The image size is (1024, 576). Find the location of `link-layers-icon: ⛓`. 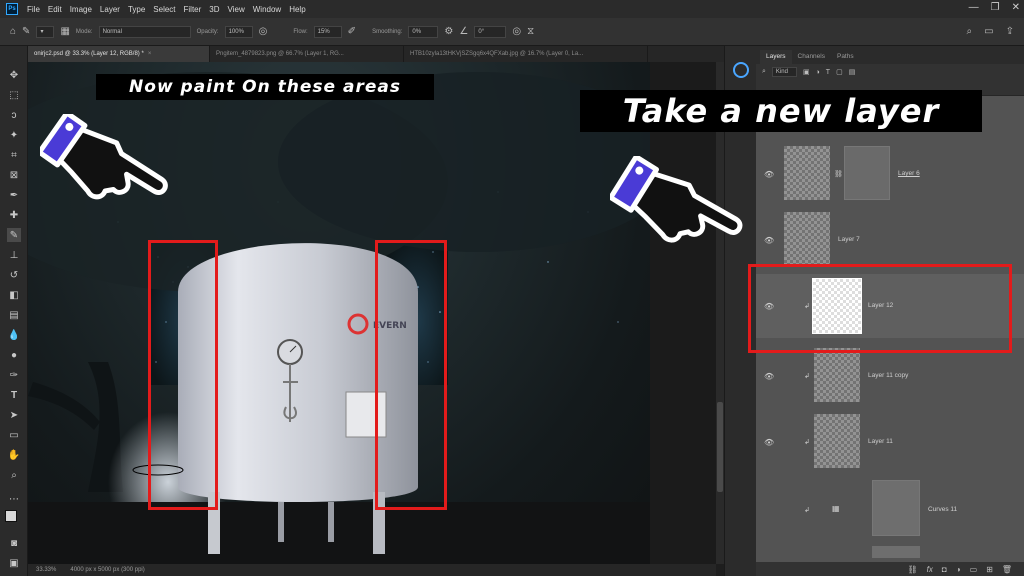

link-layers-icon: ⛓ is located at coordinates (913, 569).